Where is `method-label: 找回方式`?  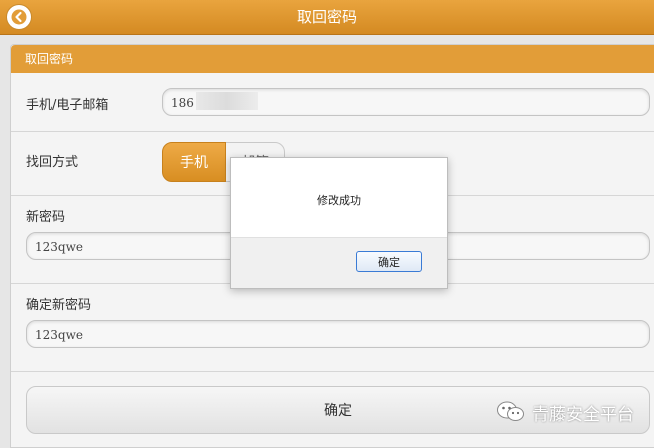 method-label: 找回方式 is located at coordinates (52, 162).